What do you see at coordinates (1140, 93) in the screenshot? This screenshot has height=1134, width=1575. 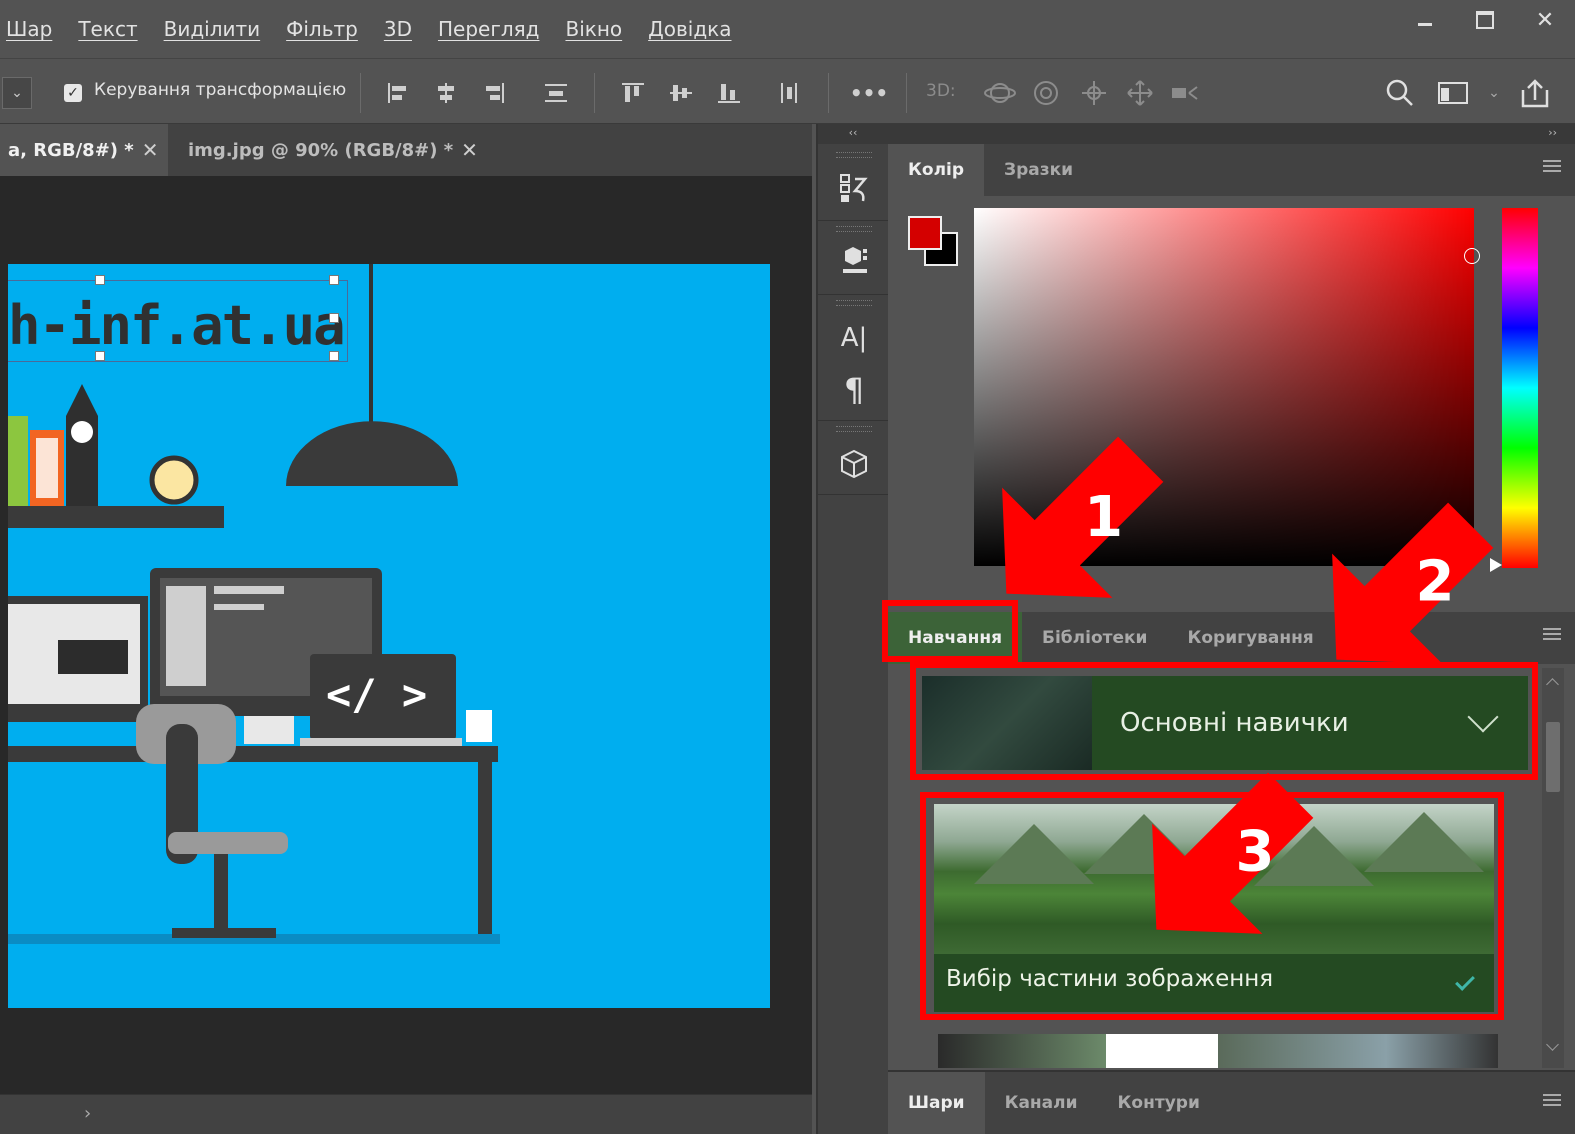 I see `3d-slide-icon` at bounding box center [1140, 93].